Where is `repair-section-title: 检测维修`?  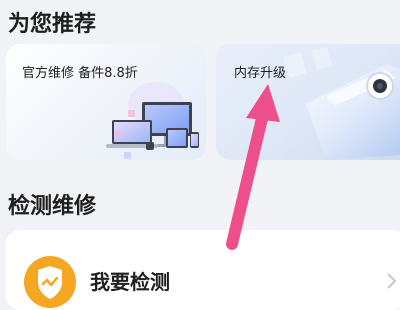
repair-section-title: 检测维修 is located at coordinates (52, 206).